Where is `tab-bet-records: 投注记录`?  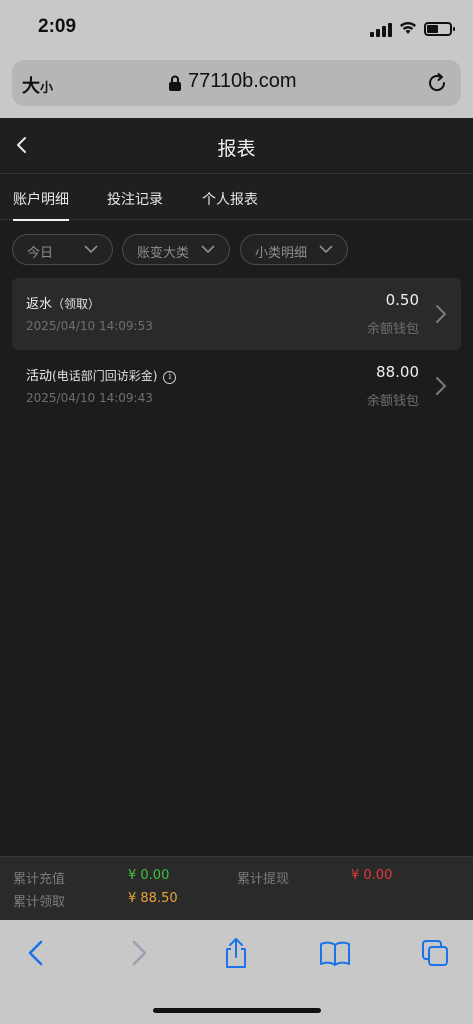
tab-bet-records: 投注记录 is located at coordinates (135, 199).